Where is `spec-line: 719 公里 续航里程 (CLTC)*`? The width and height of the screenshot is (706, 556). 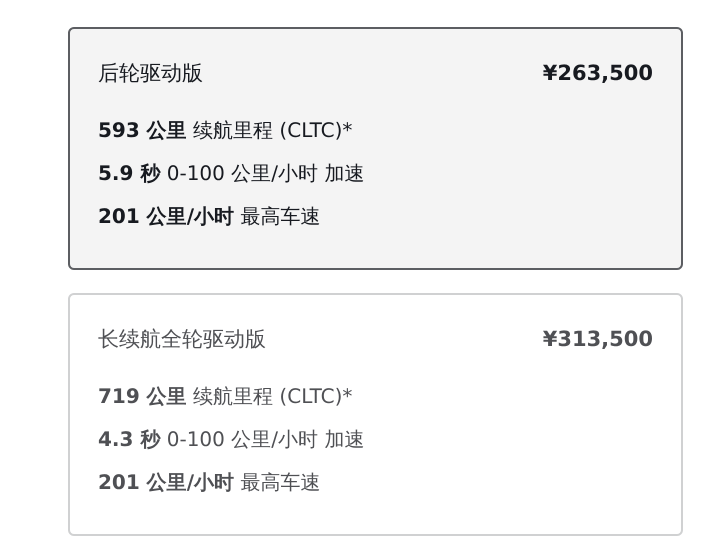
spec-line: 719 公里 续航里程 (CLTC)* is located at coordinates (226, 396).